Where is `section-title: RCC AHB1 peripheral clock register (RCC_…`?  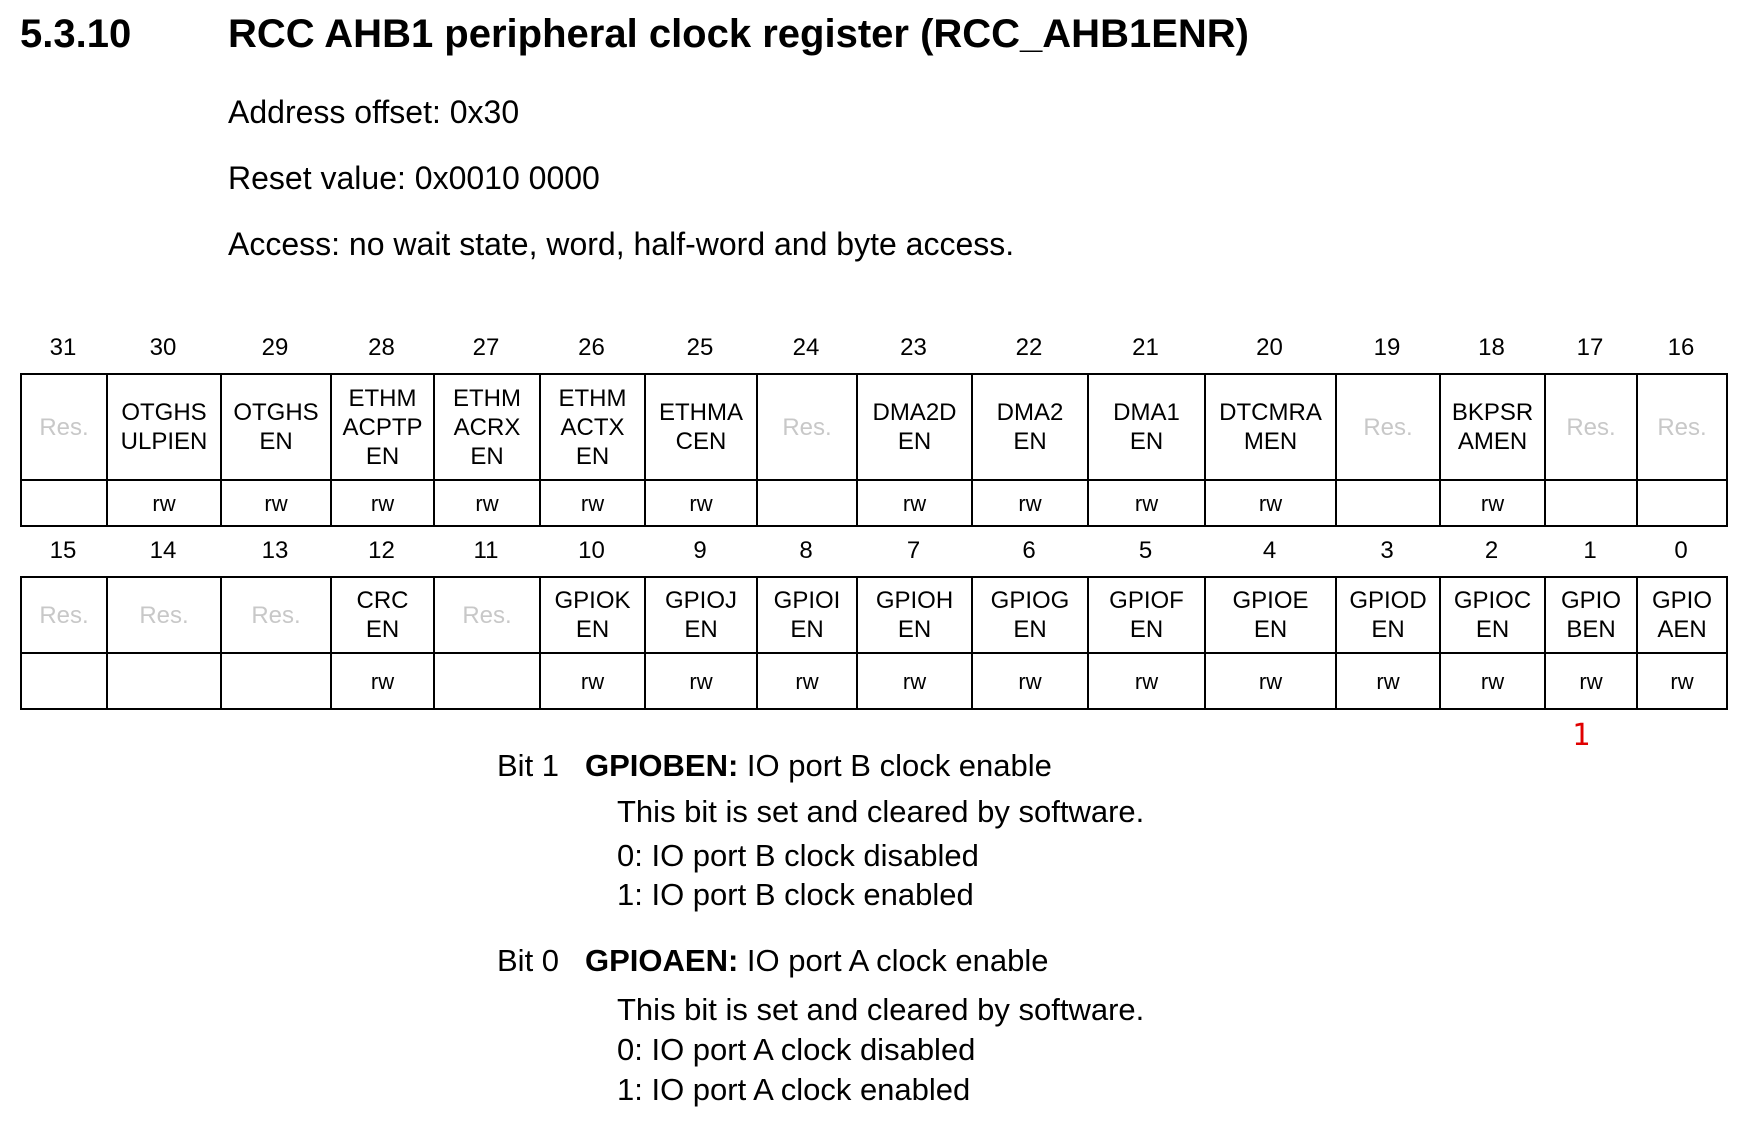
section-title: RCC AHB1 peripheral clock register (RCC_… is located at coordinates (738, 34).